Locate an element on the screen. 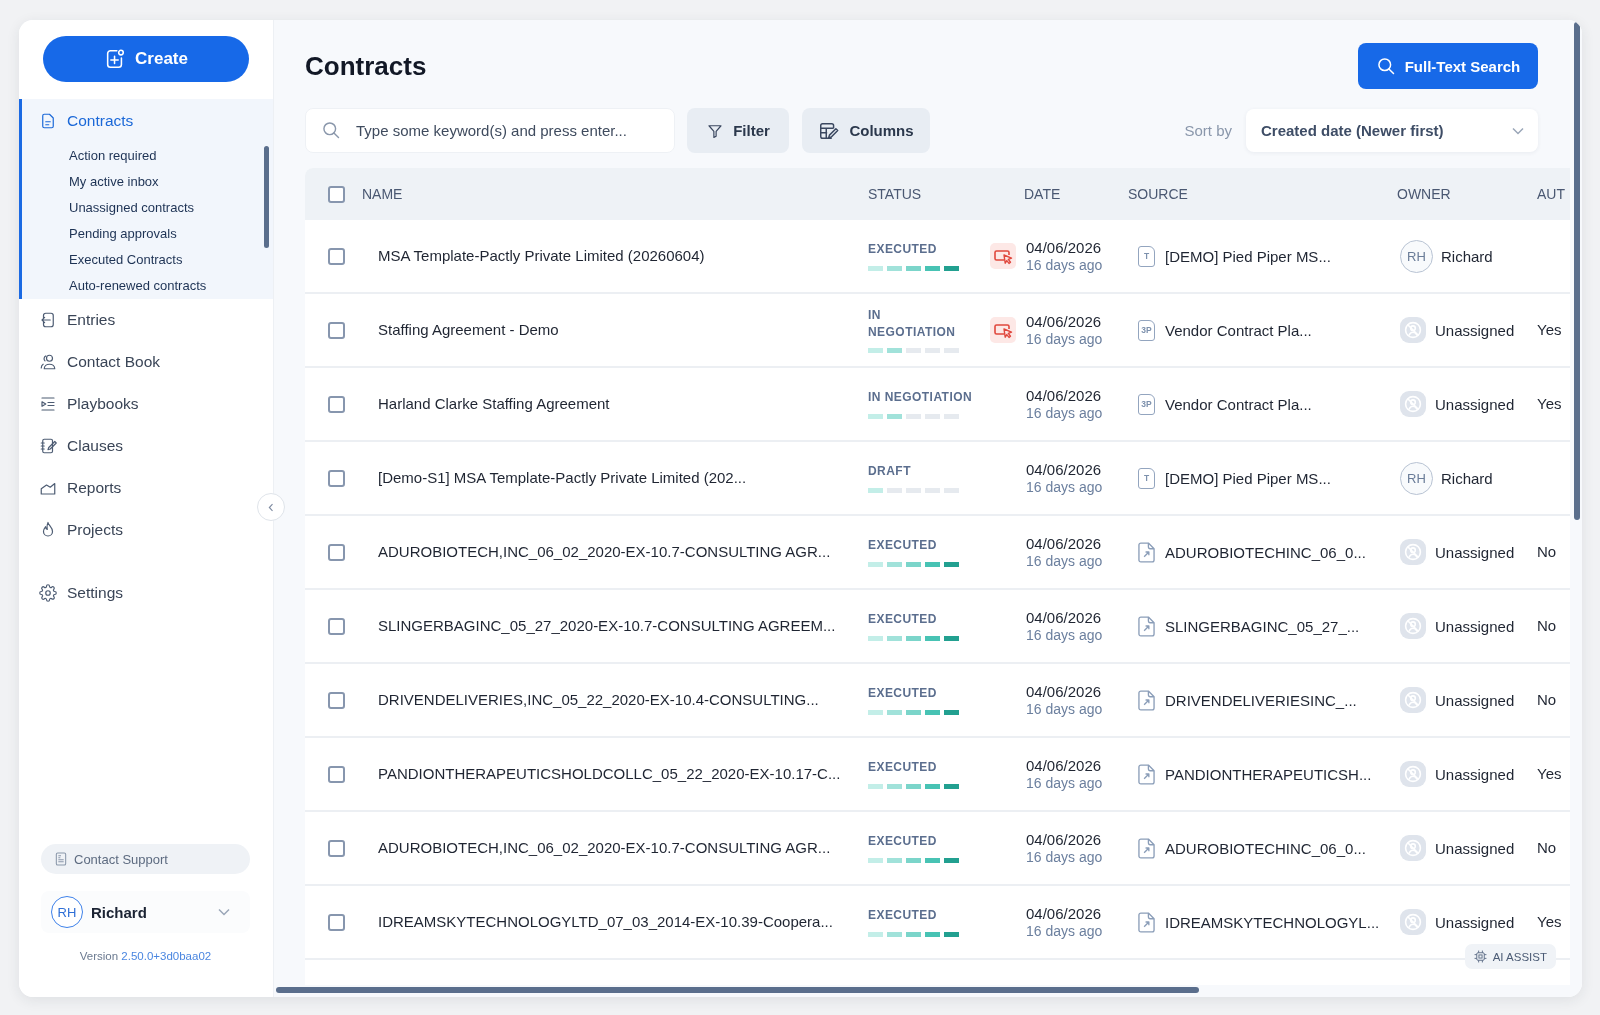 This screenshot has width=1600, height=1015. file-type-badge: 3P is located at coordinates (1146, 330).